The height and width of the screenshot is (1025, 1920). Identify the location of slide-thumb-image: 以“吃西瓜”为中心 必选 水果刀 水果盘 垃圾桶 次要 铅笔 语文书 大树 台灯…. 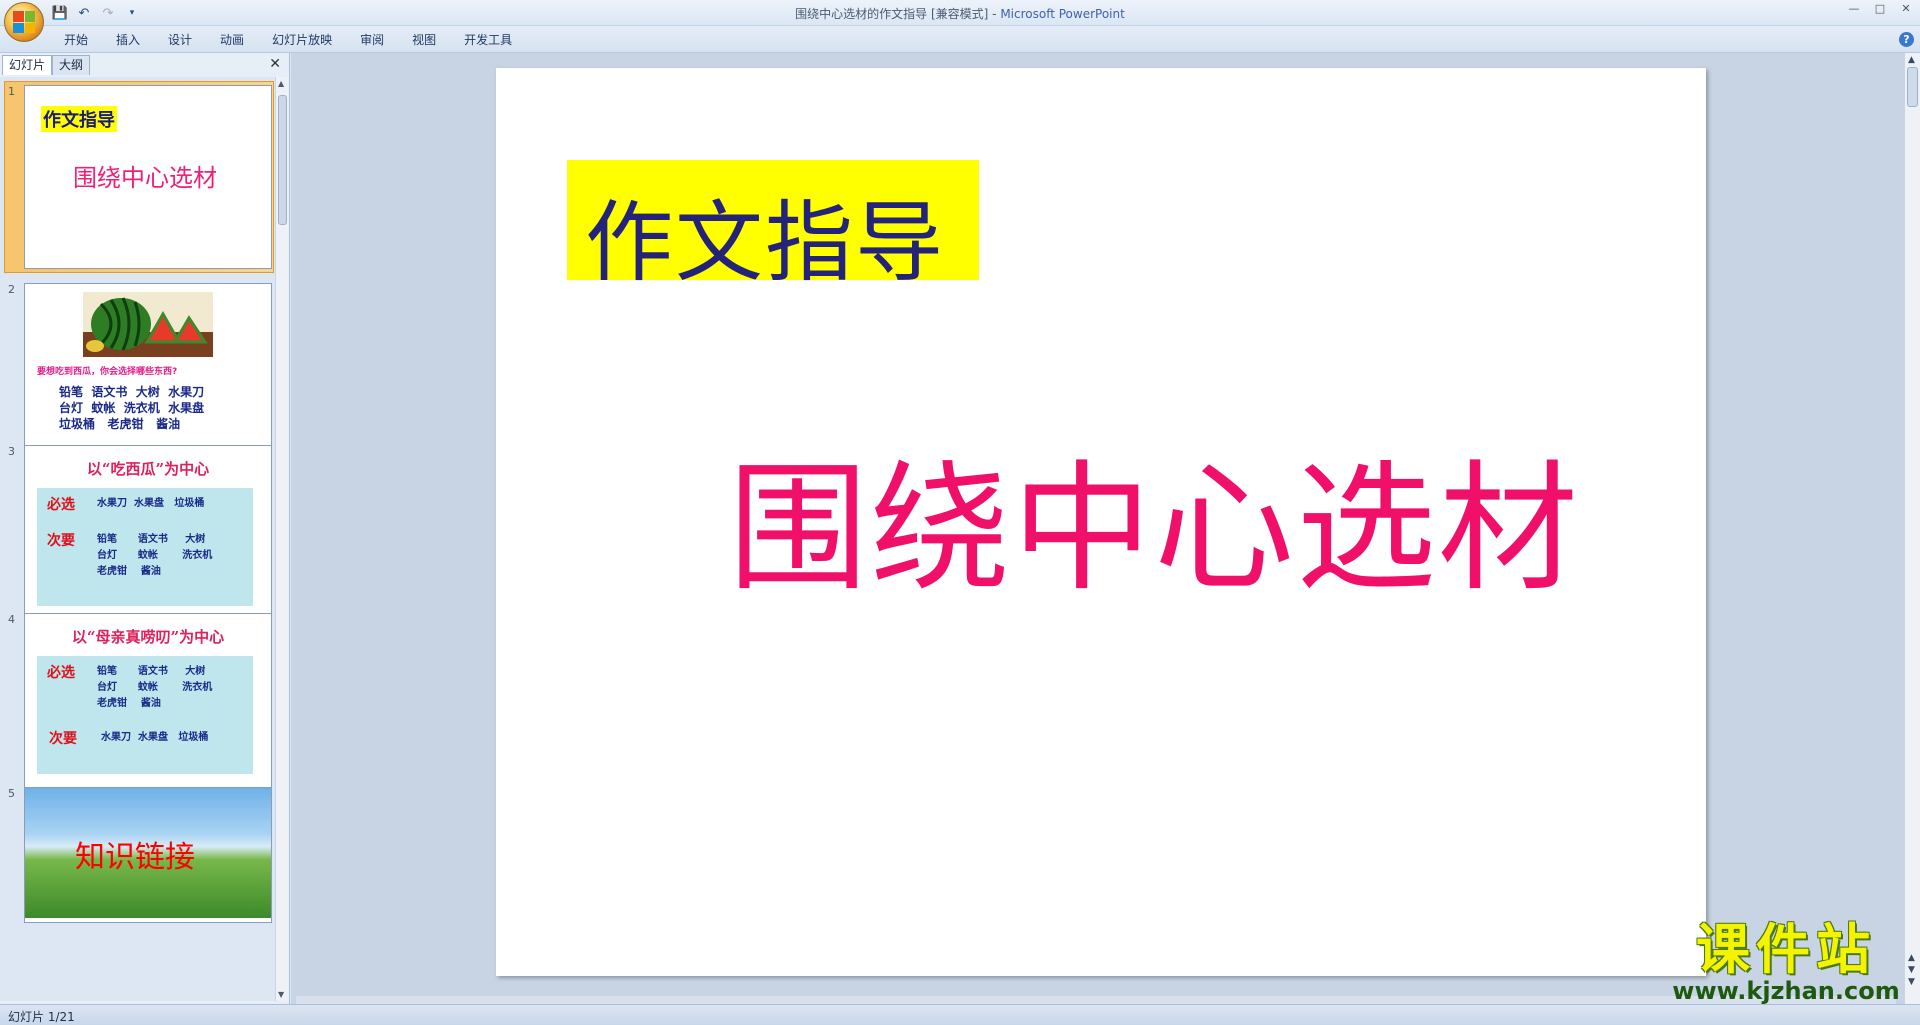
(148, 535).